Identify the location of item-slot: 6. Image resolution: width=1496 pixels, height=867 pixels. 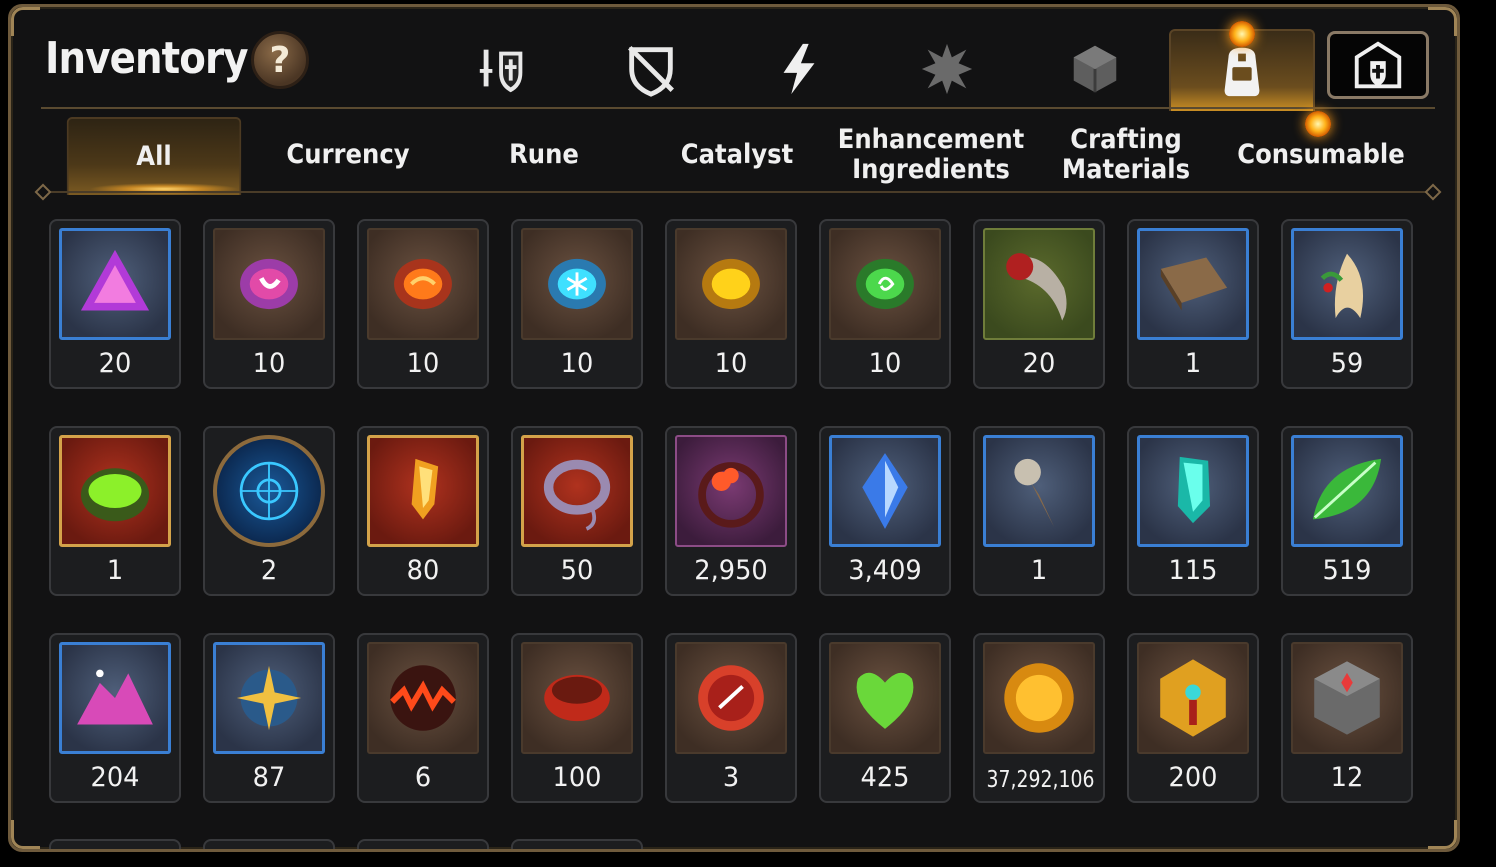
(423, 718).